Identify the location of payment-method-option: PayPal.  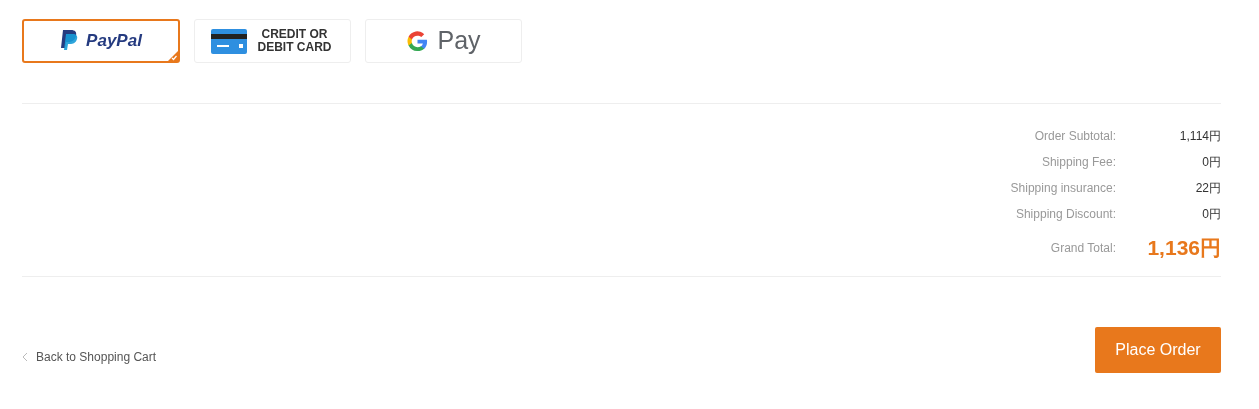
(101, 41).